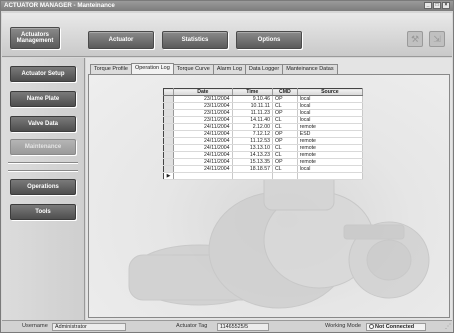 This screenshot has height=333, width=454. Describe the element at coordinates (43, 124) in the screenshot. I see `valve-data-button: Valve Data` at that location.